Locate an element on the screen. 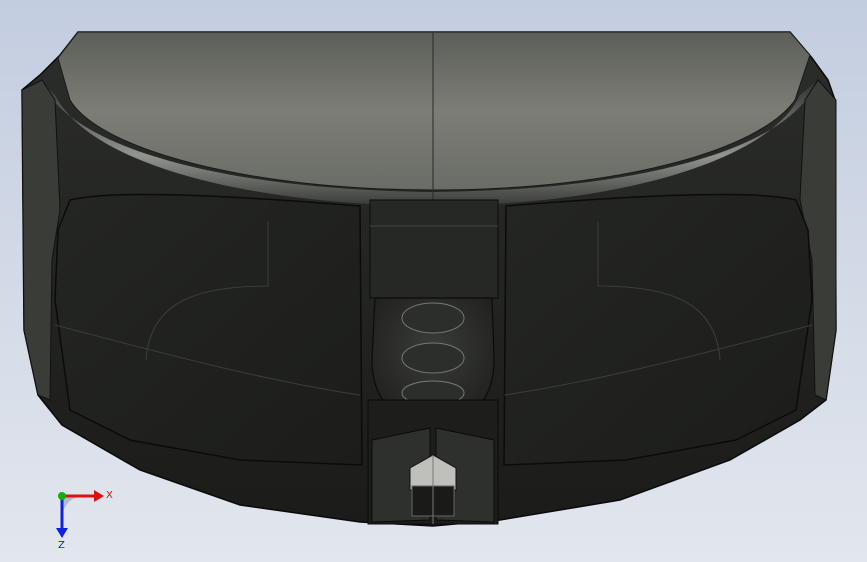 The height and width of the screenshot is (562, 867). y-axis-dot is located at coordinates (62, 496).